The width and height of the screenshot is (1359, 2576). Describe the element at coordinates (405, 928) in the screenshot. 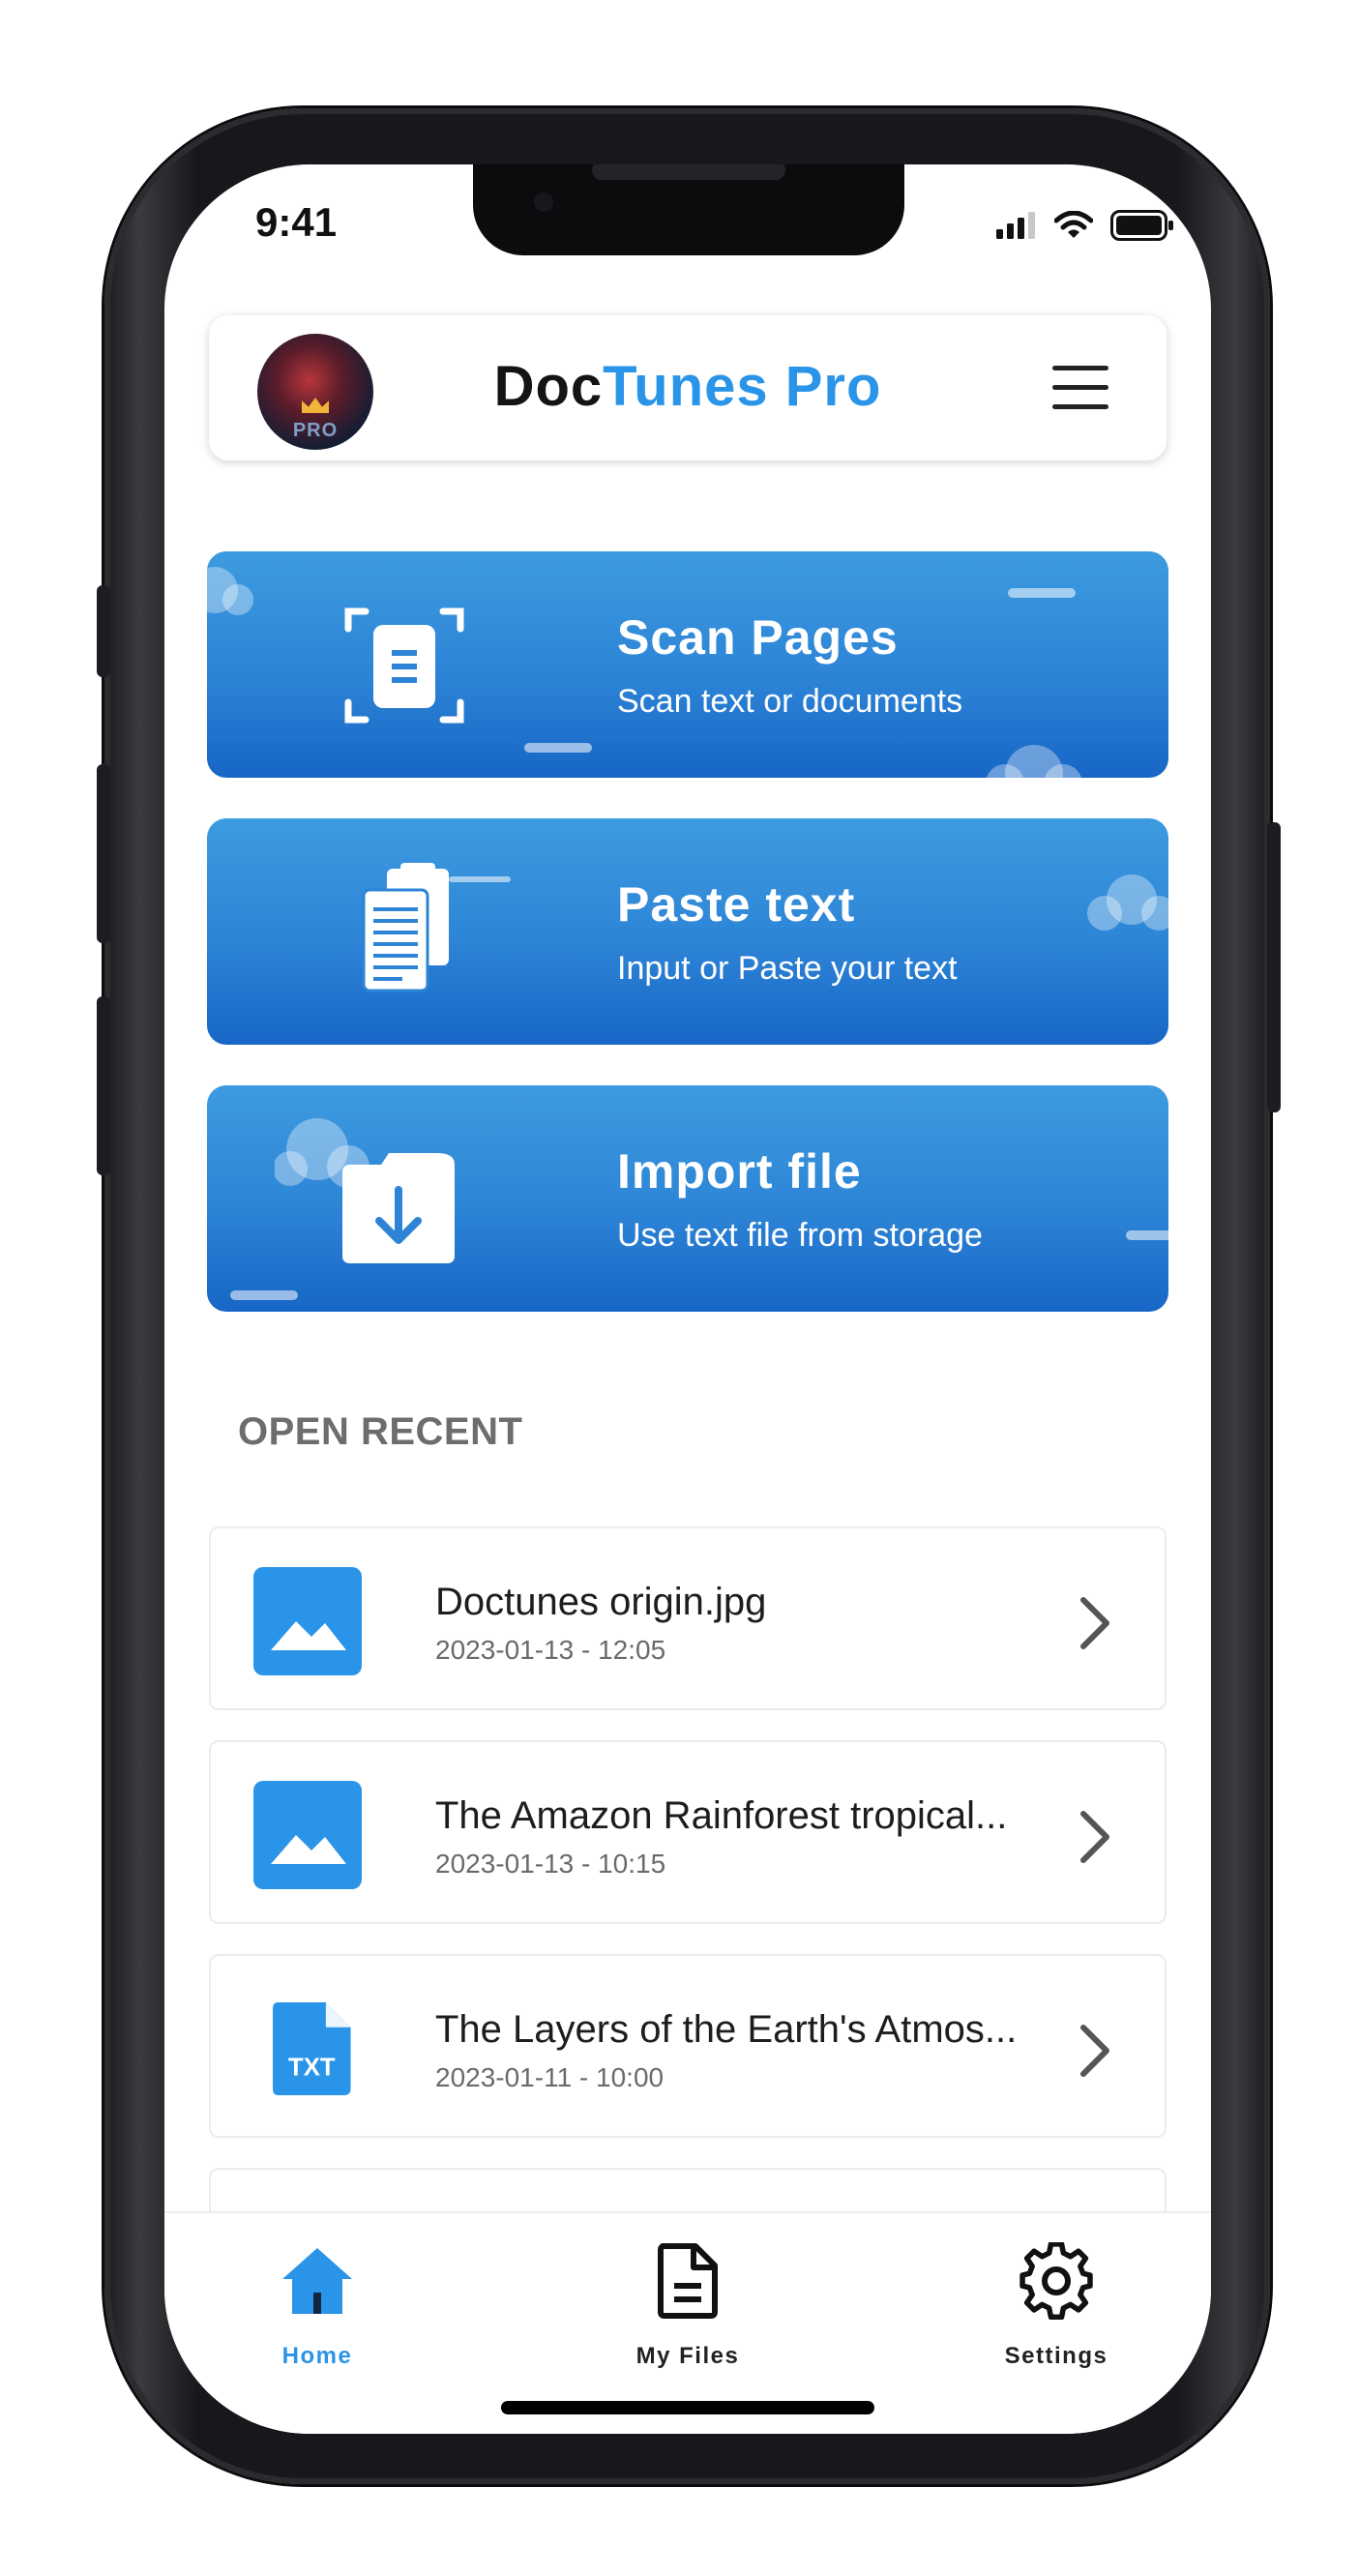

I see `paste-clipboard-icon` at that location.